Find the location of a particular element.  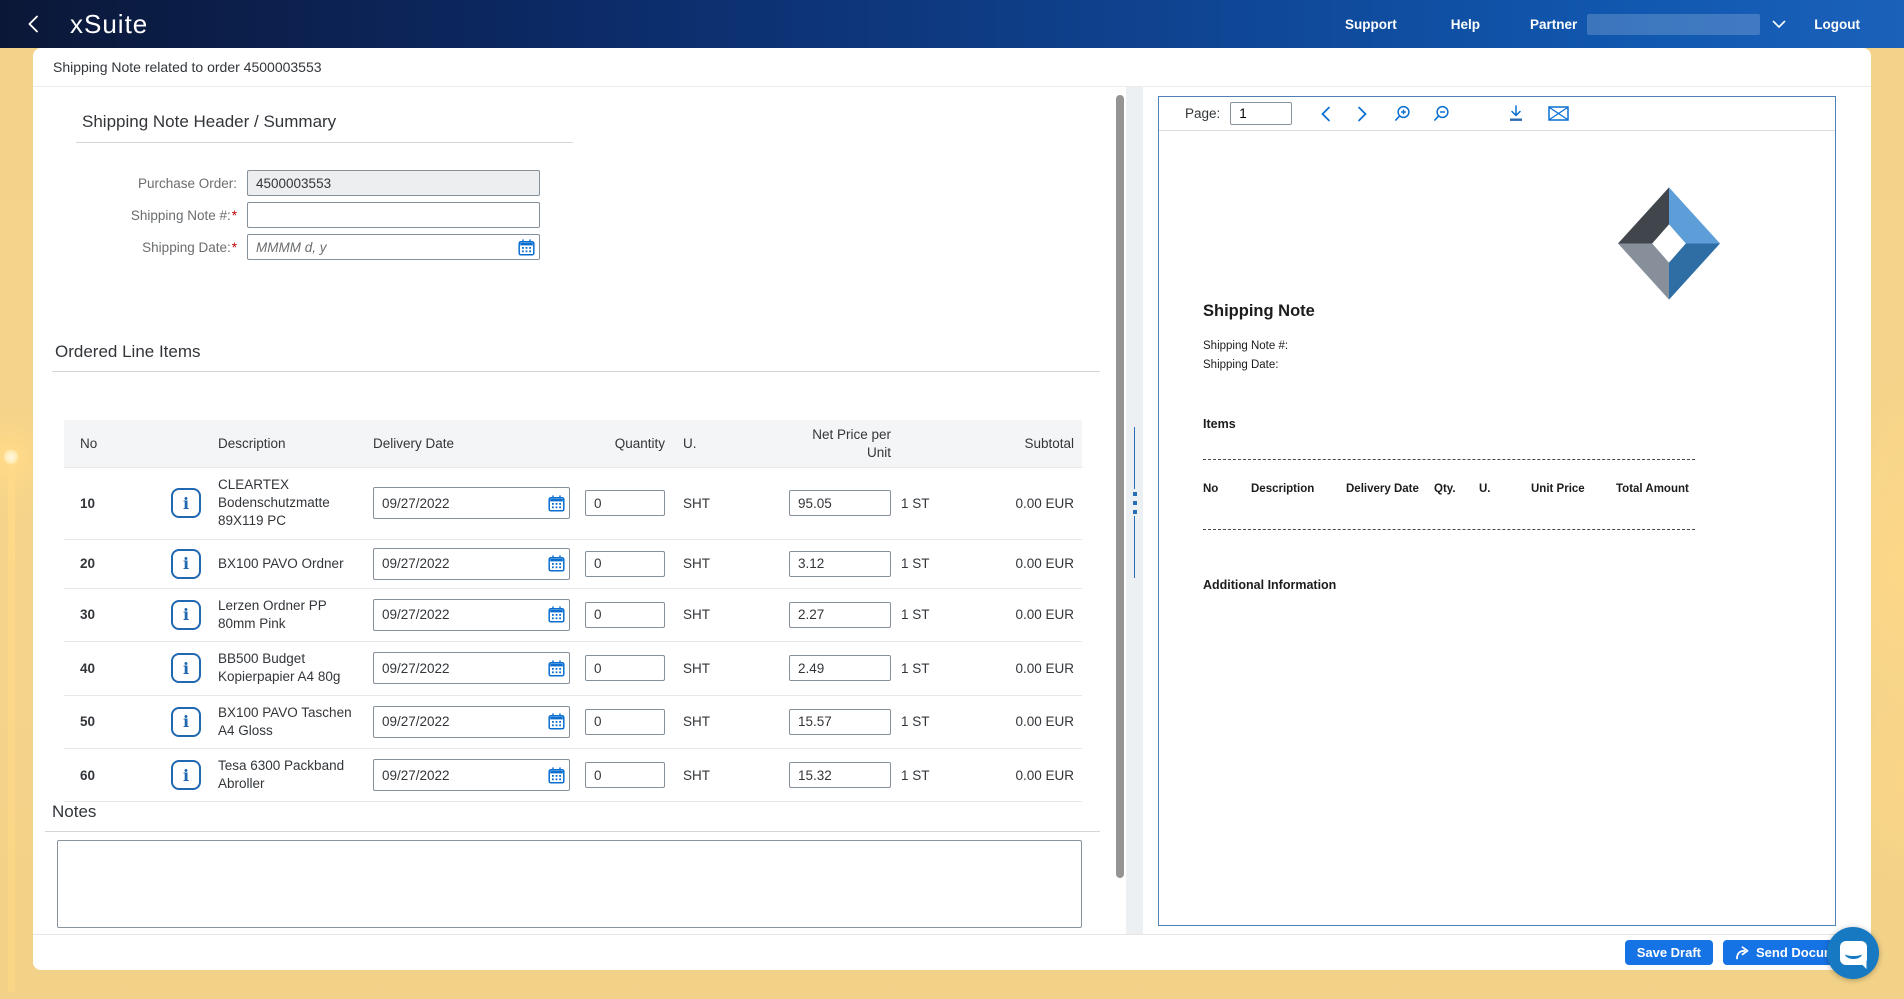

item-description: BB500 Budget Kopierpapier A4 80g is located at coordinates (279, 668).